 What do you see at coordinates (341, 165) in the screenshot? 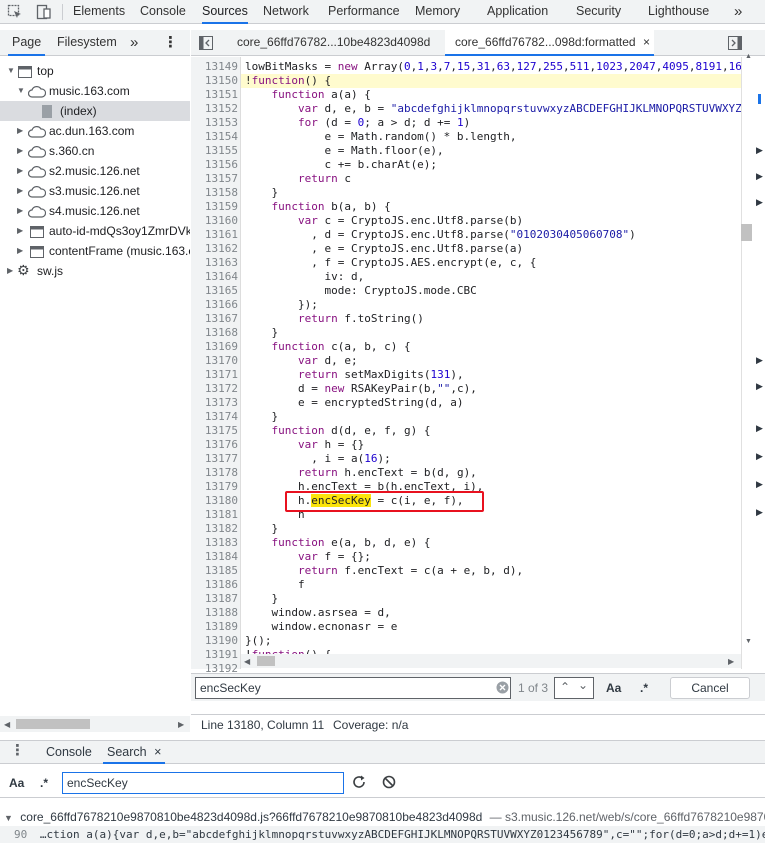
I see `code-line: c += b.charAt(e);` at bounding box center [341, 165].